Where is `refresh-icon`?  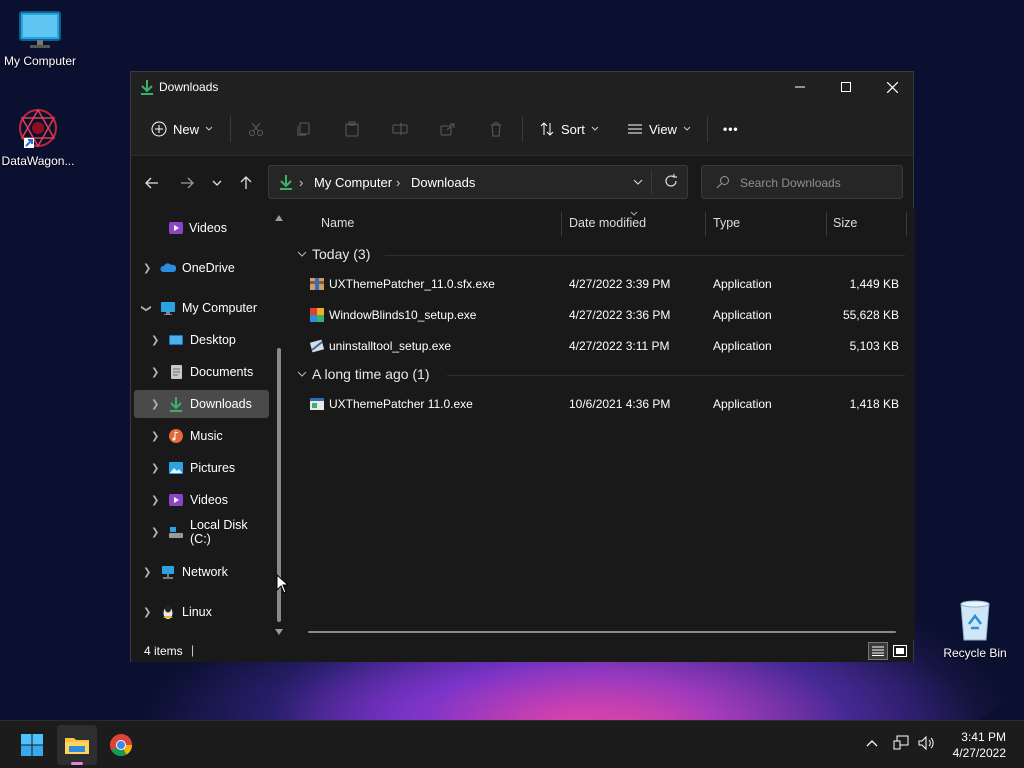 refresh-icon is located at coordinates (671, 181).